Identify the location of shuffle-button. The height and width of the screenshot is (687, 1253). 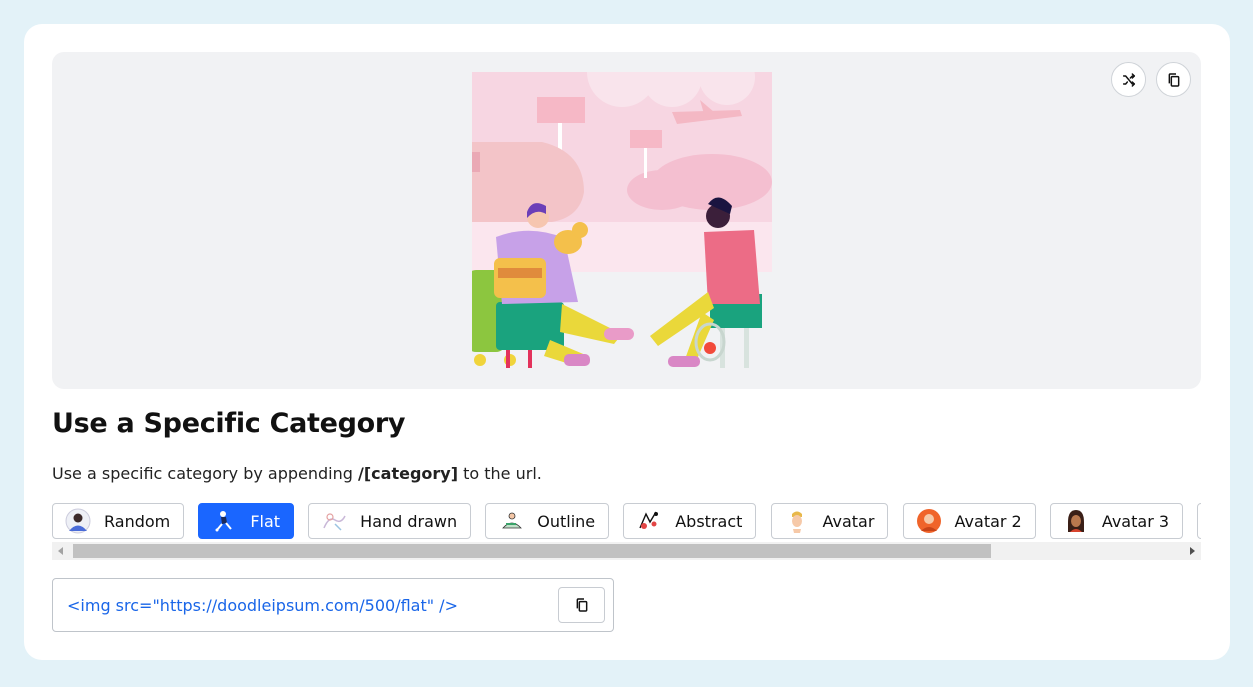
(1128, 79).